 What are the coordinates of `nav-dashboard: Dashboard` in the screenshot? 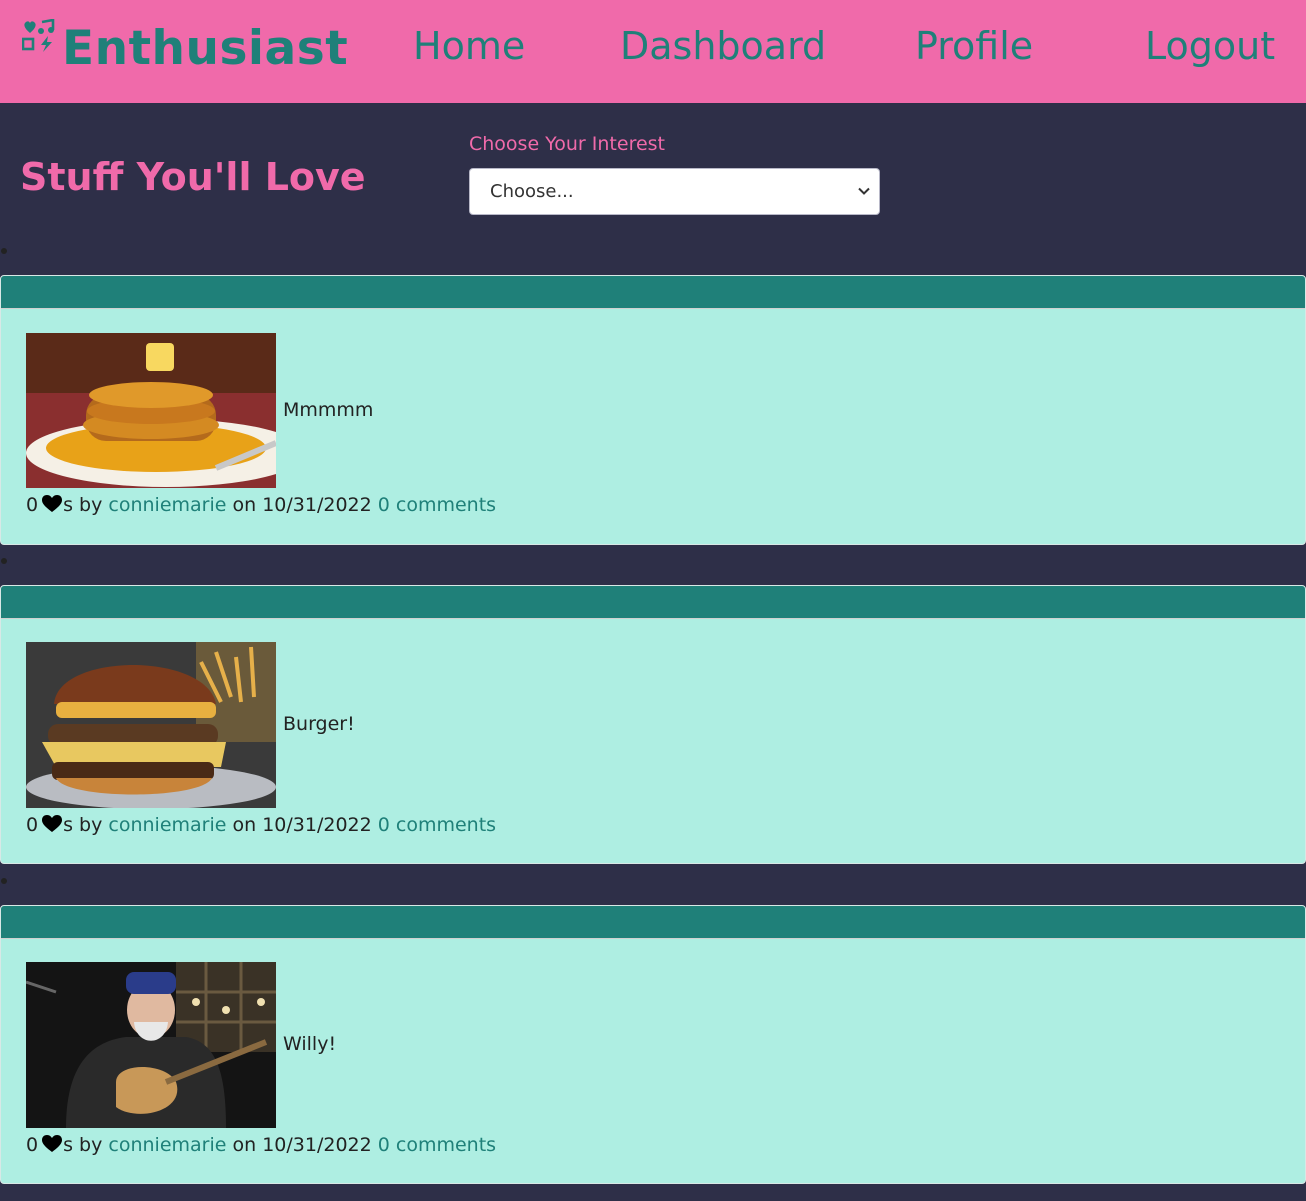 It's located at (723, 46).